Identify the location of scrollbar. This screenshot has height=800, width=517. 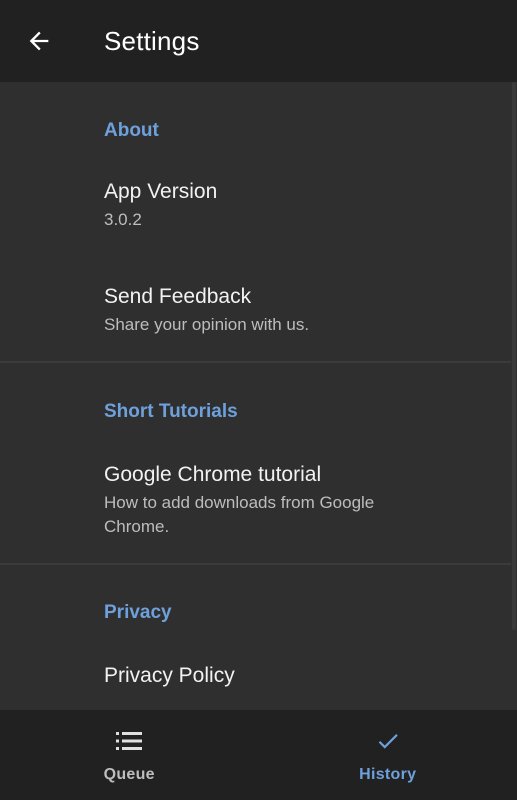
(514, 396).